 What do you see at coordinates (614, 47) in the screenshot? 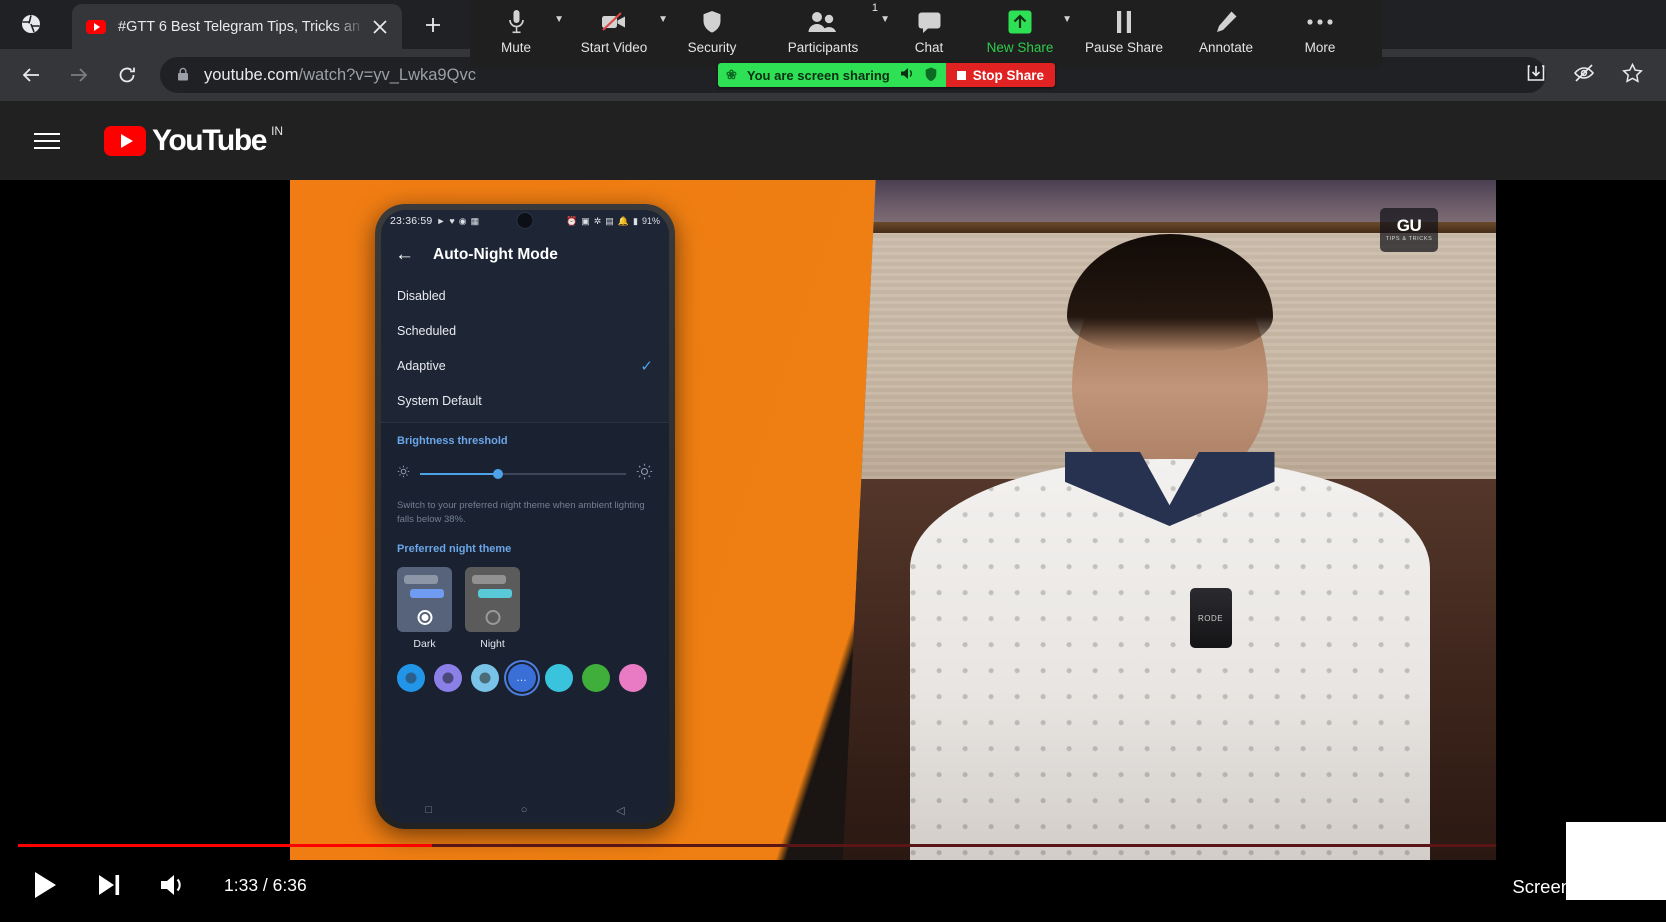
I see `zoom-start-video-label: Start Video` at bounding box center [614, 47].